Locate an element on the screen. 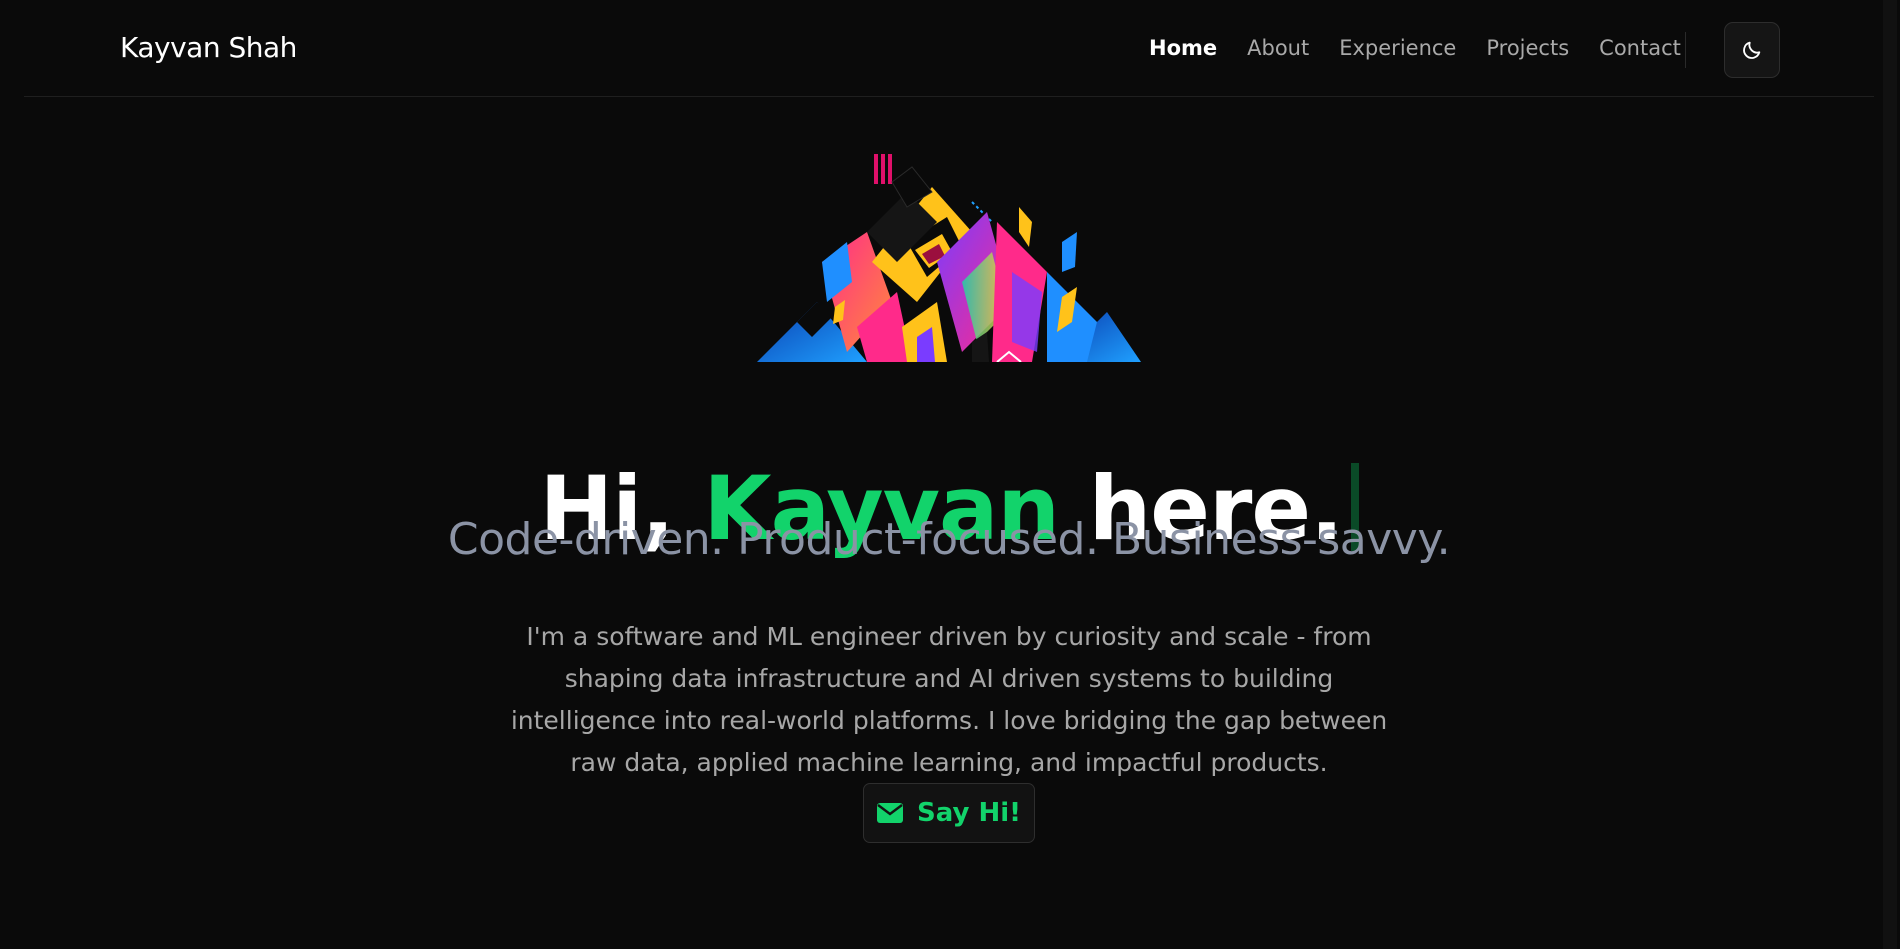  theme-toggle-button is located at coordinates (1752, 50).